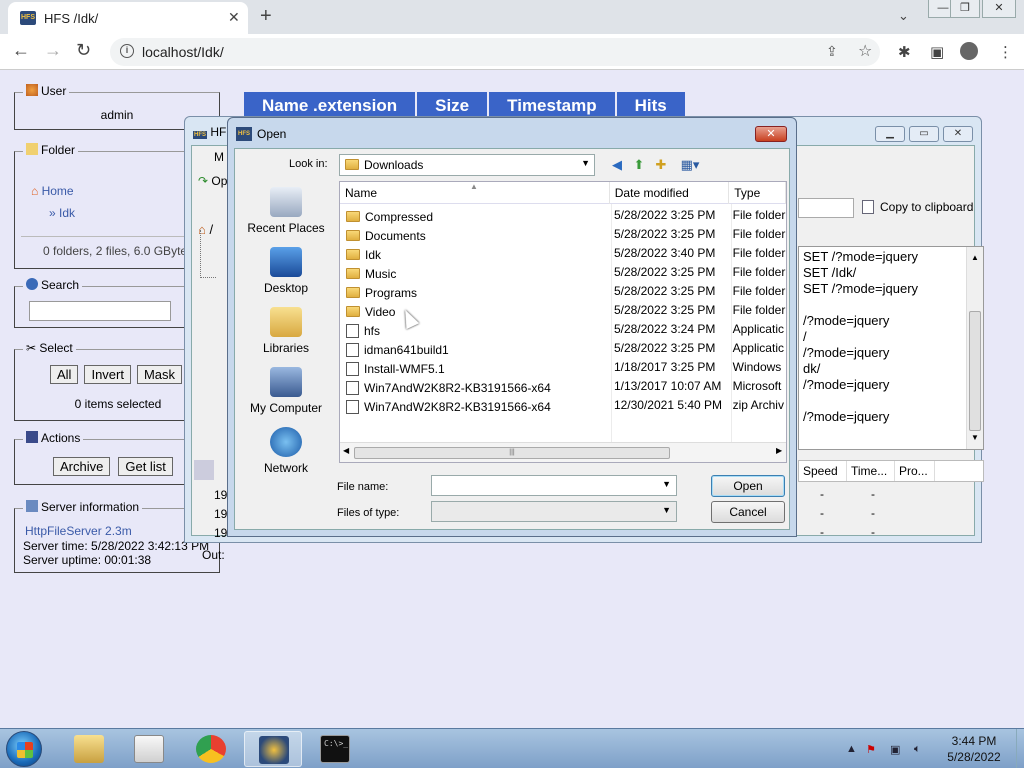  Describe the element at coordinates (82, 466) in the screenshot. I see `archive-button: Archive` at that location.